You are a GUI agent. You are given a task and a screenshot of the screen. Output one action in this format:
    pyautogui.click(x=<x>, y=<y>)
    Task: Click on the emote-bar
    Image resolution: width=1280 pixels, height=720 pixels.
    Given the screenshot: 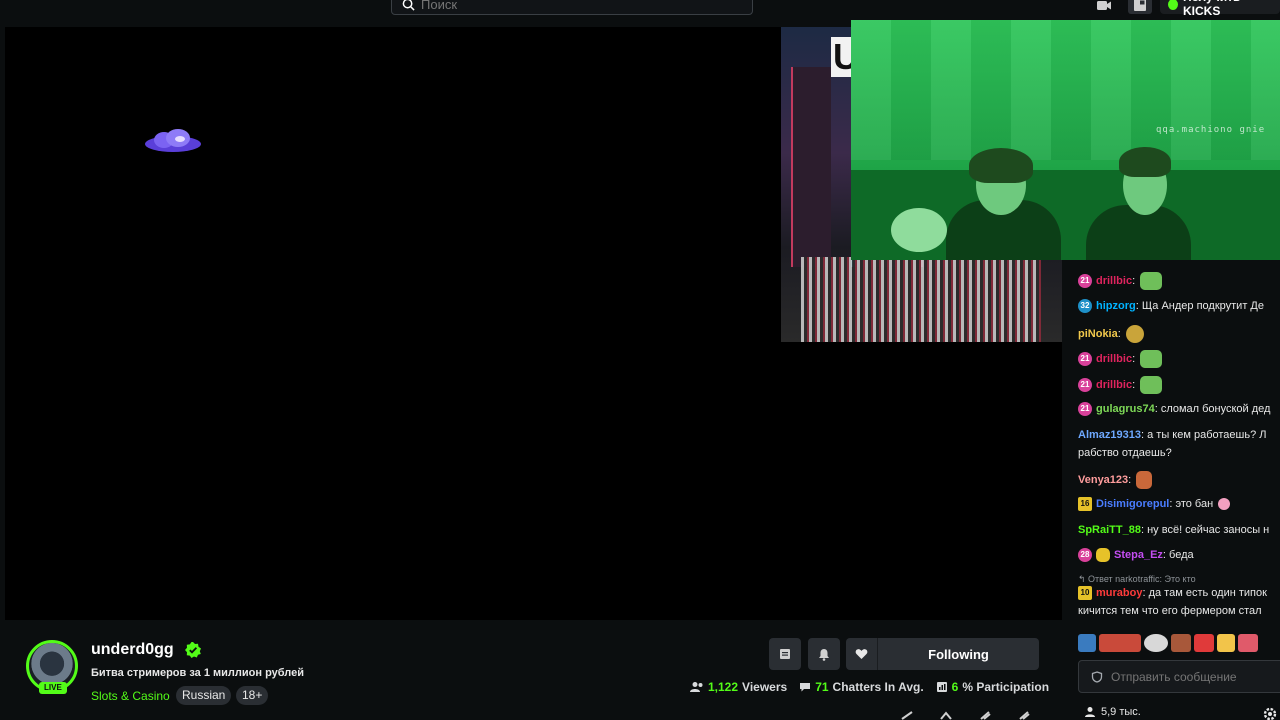 What is the action you would take?
    pyautogui.click(x=1179, y=644)
    